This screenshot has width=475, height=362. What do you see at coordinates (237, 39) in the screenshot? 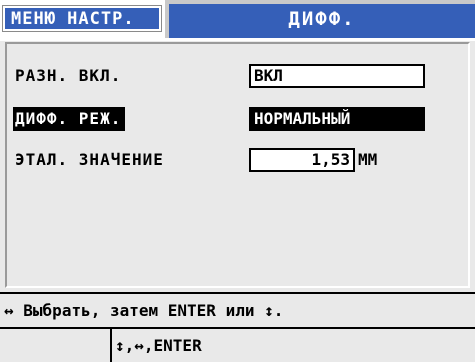
I see `top-bar-divider` at bounding box center [237, 39].